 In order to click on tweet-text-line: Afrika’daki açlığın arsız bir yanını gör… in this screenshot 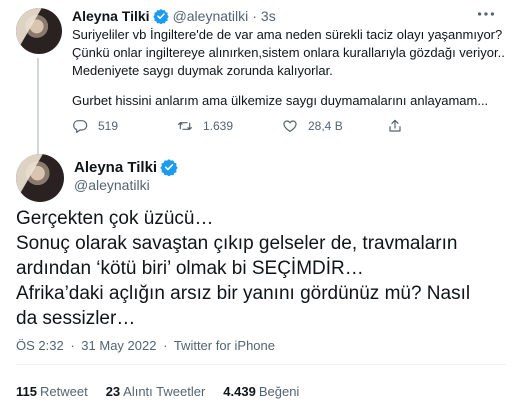, I will do `click(243, 293)`.